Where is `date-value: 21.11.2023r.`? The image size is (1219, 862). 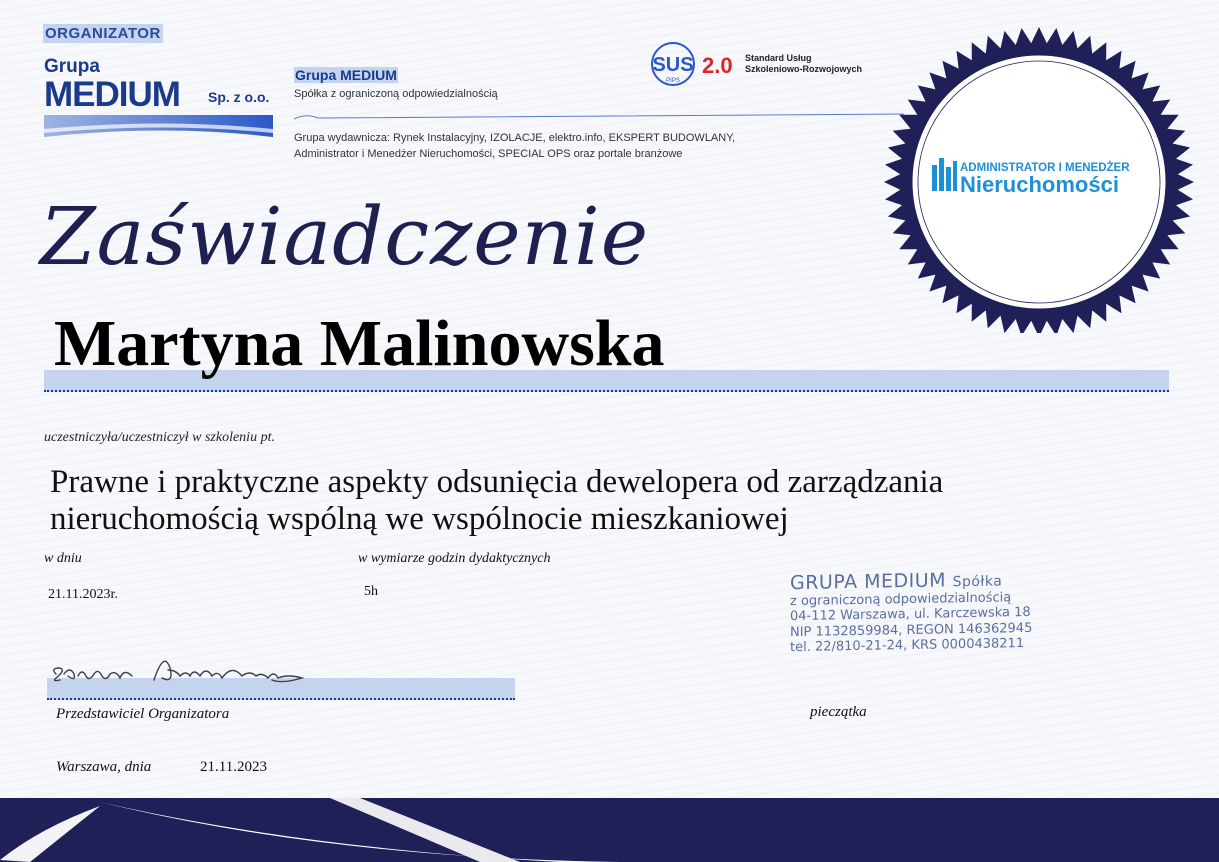
date-value: 21.11.2023r. is located at coordinates (83, 594).